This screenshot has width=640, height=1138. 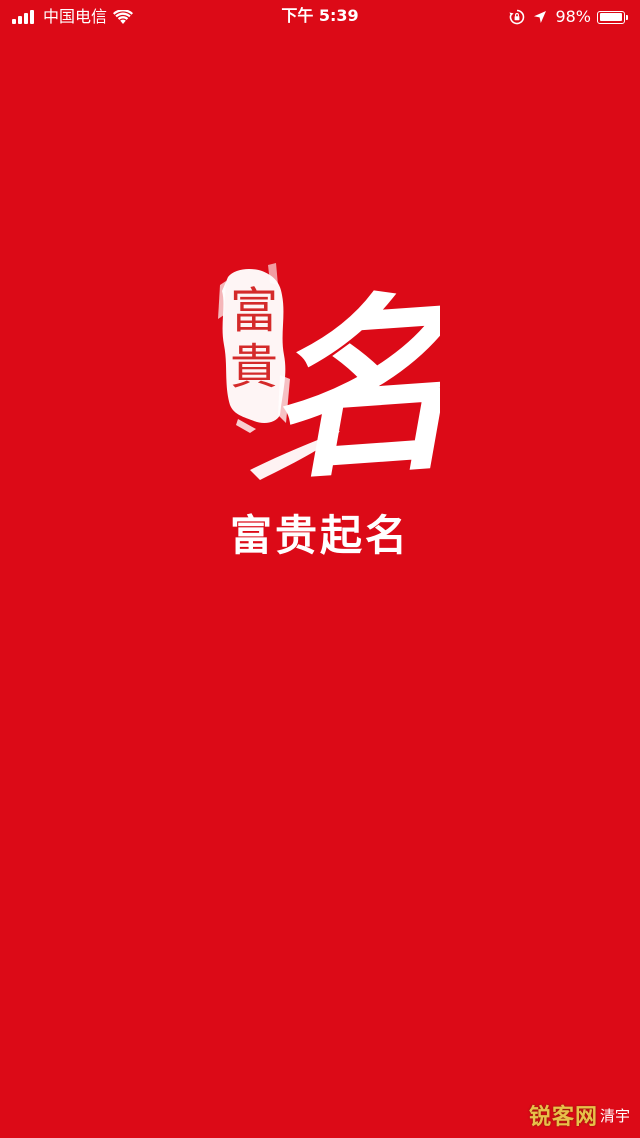 I want to click on battery-fill, so click(x=611, y=17).